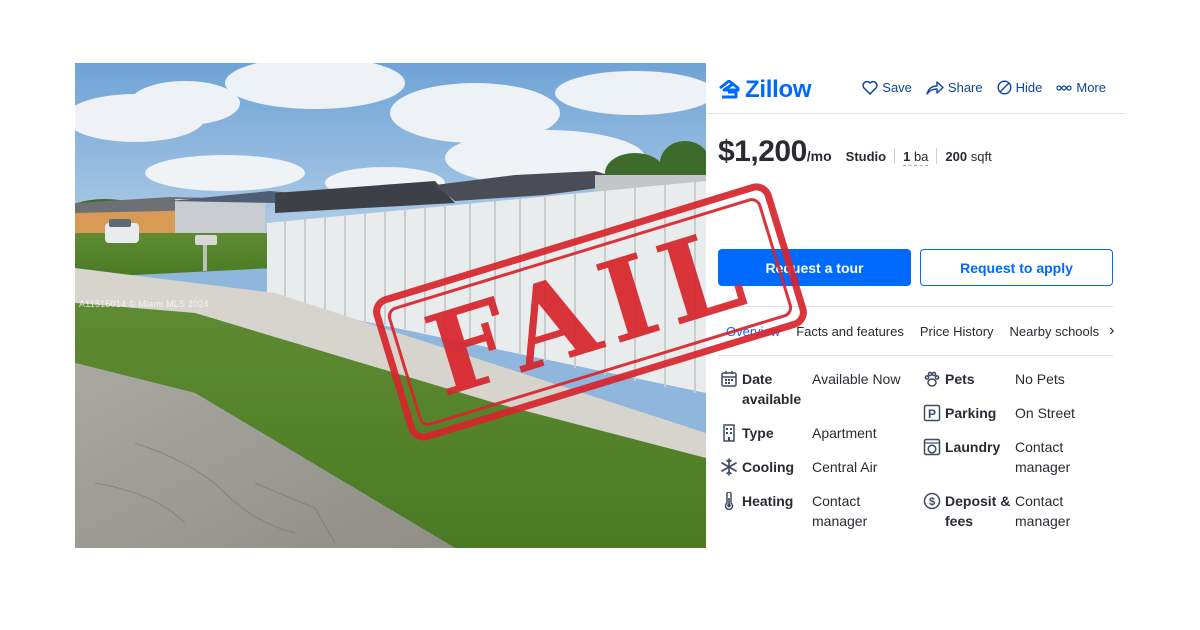  Describe the element at coordinates (984, 87) in the screenshot. I see `listing-actions: Save Share Hide More` at that location.